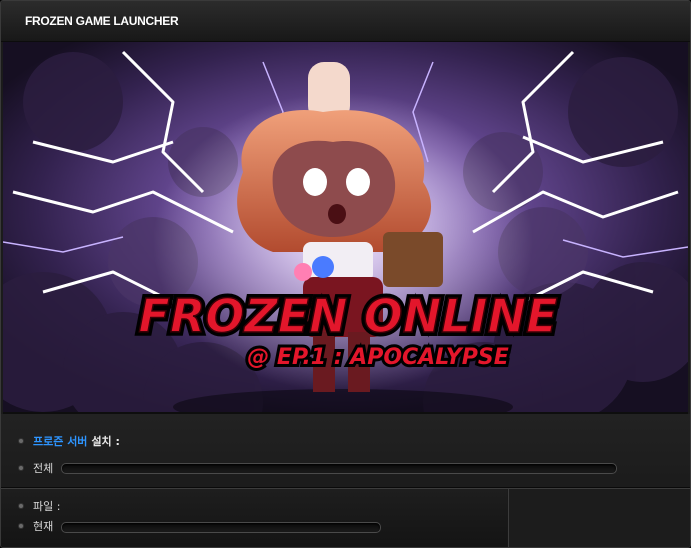 The height and width of the screenshot is (548, 691). Describe the element at coordinates (43, 526) in the screenshot. I see `current-label: 현재` at that location.